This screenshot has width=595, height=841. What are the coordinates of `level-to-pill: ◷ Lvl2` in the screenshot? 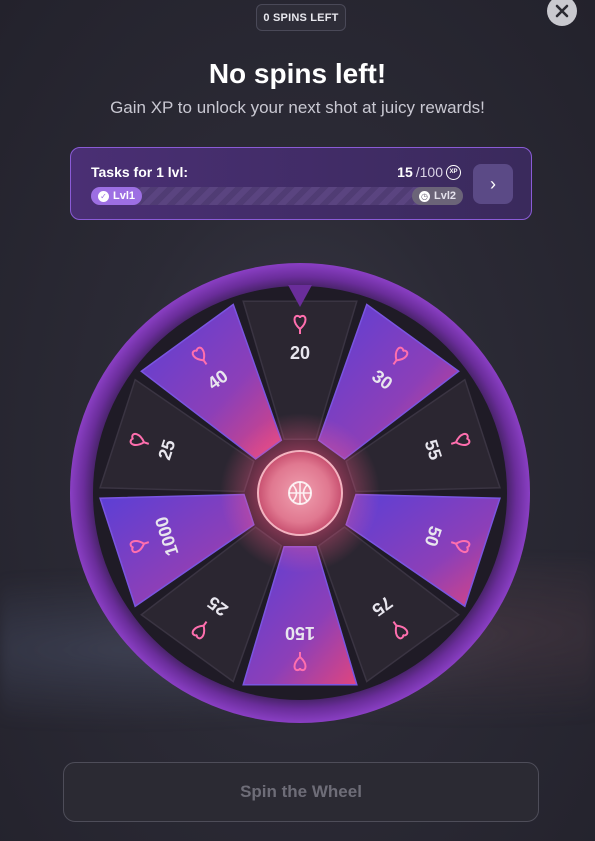 It's located at (437, 196).